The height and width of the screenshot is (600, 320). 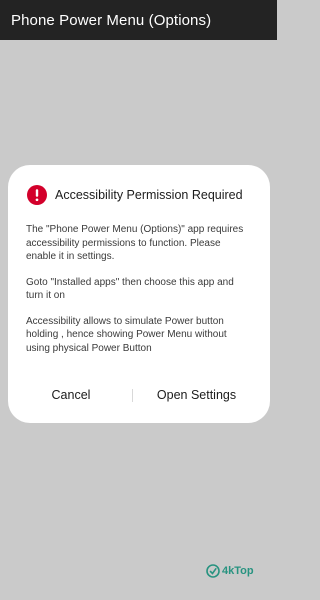 What do you see at coordinates (213, 571) in the screenshot?
I see `watermark-logo-icon` at bounding box center [213, 571].